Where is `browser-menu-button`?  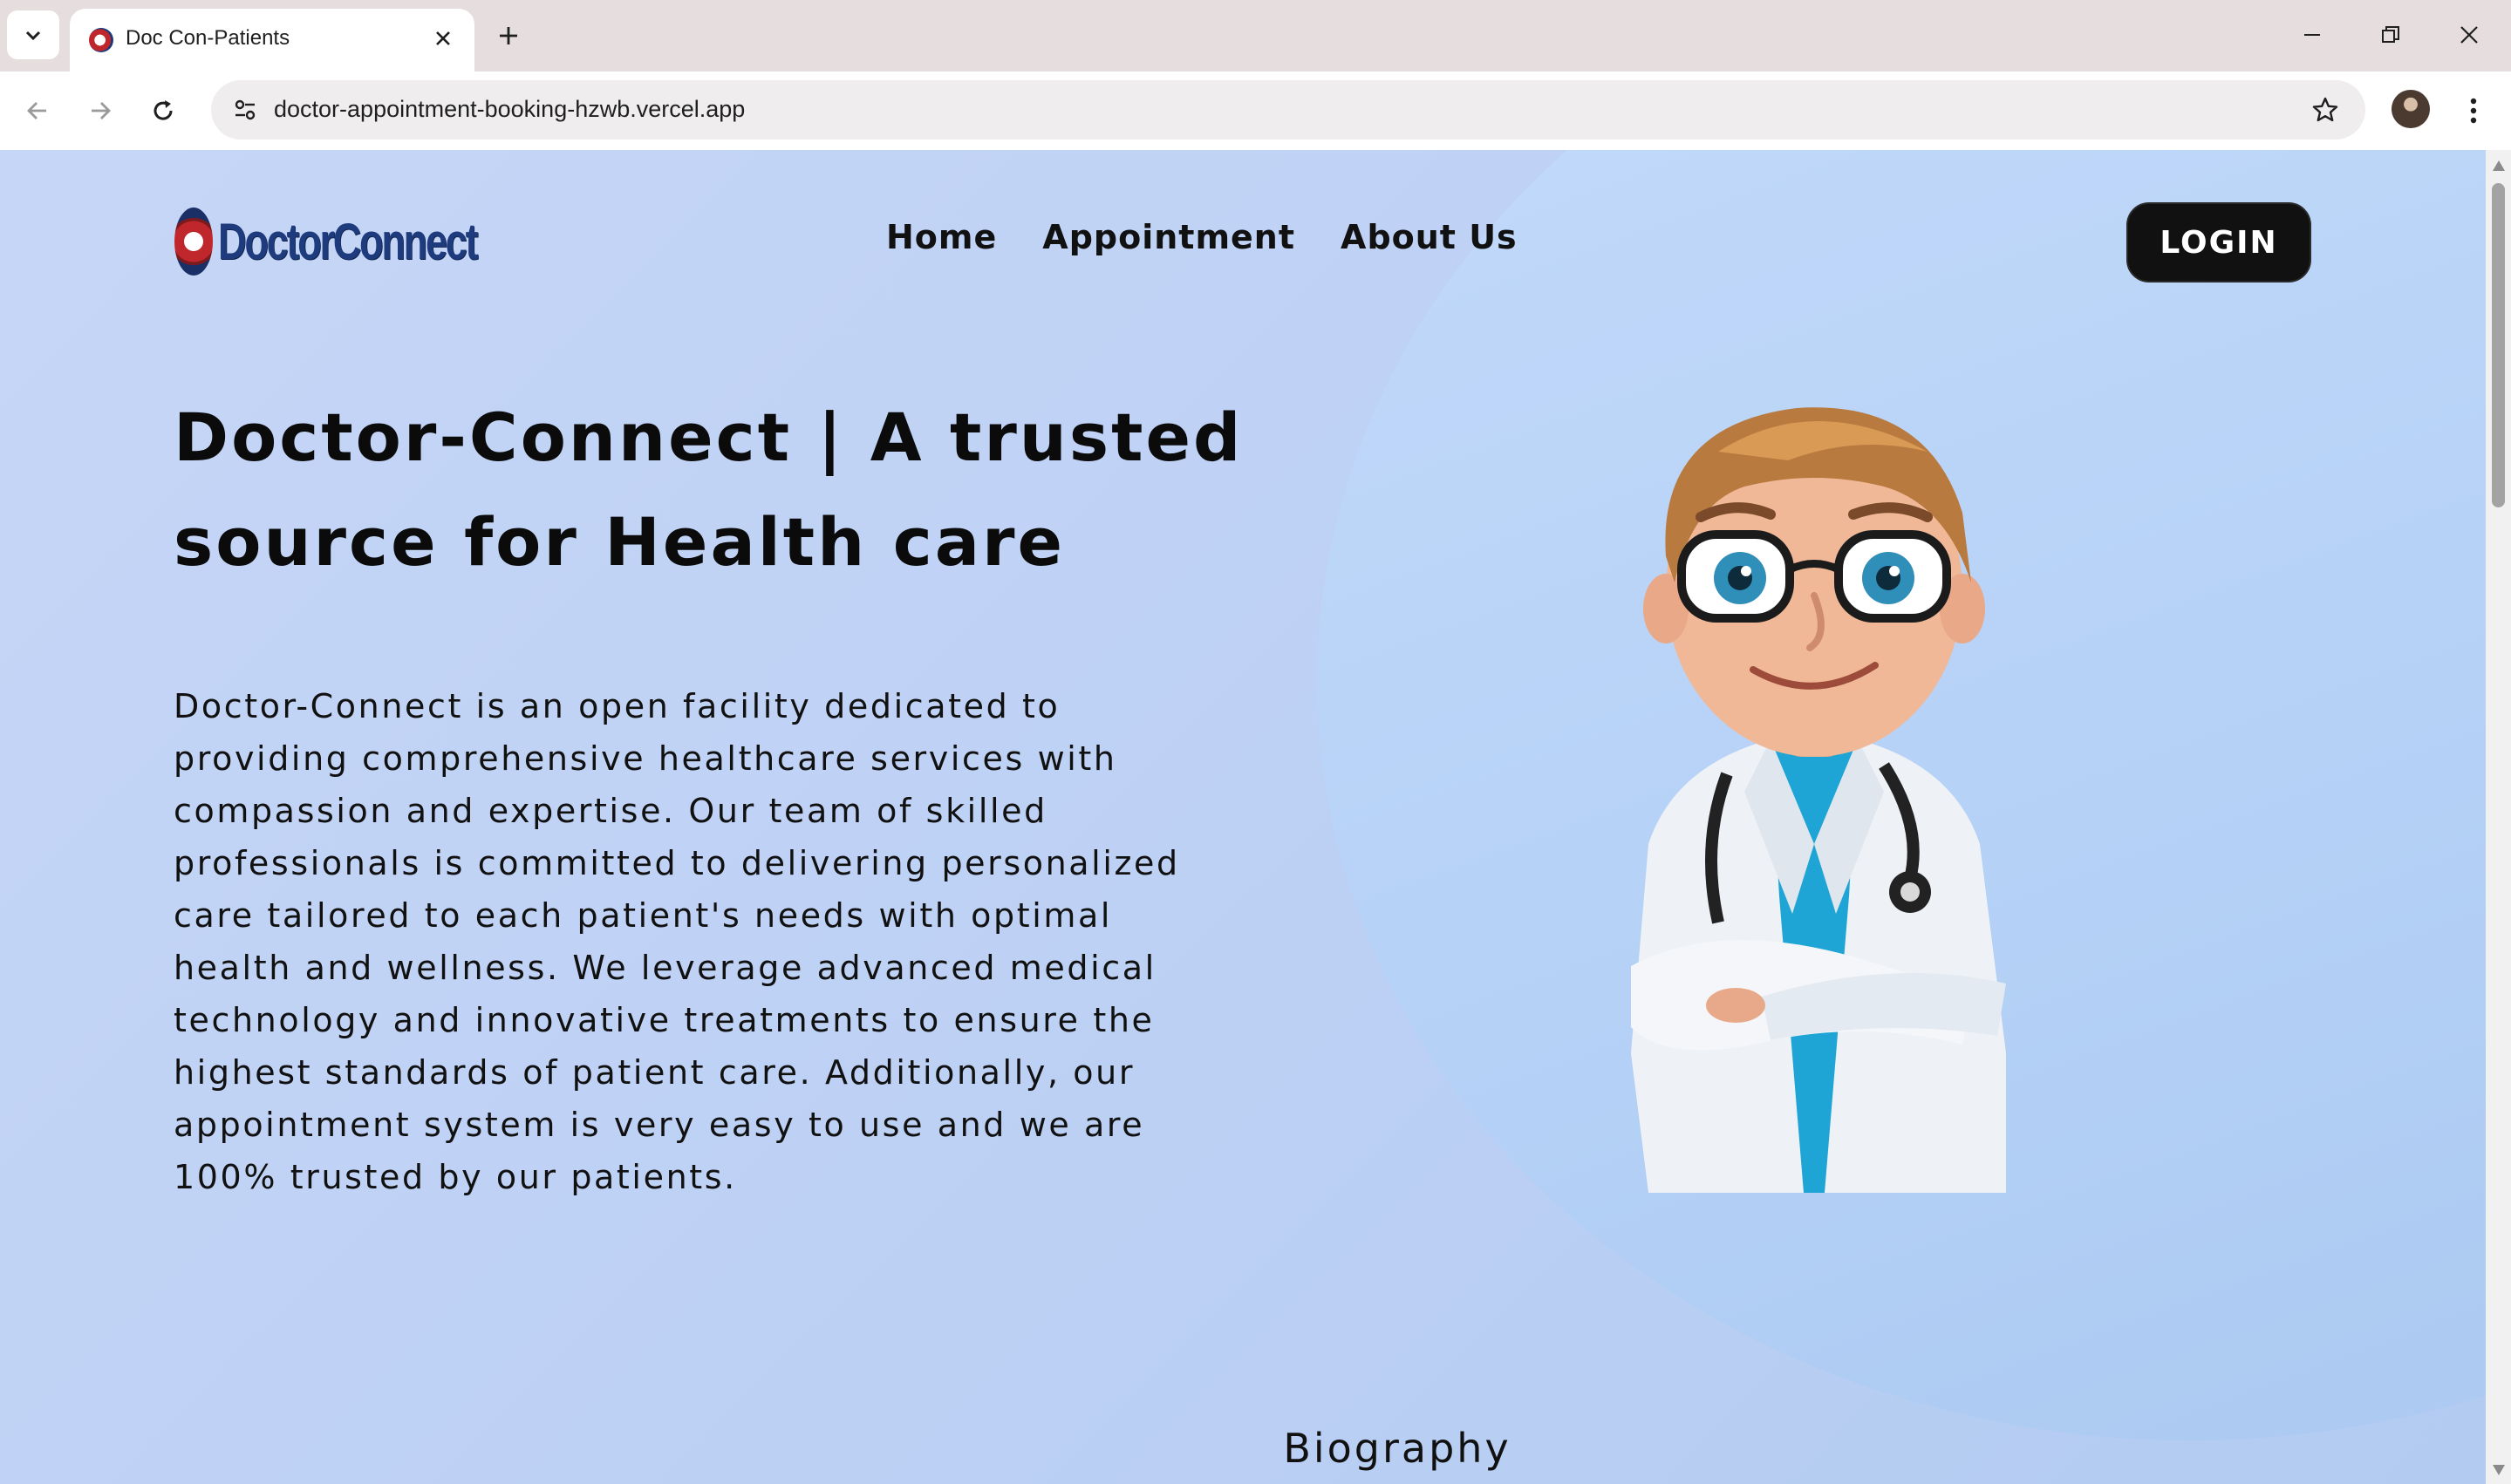 browser-menu-button is located at coordinates (2473, 111).